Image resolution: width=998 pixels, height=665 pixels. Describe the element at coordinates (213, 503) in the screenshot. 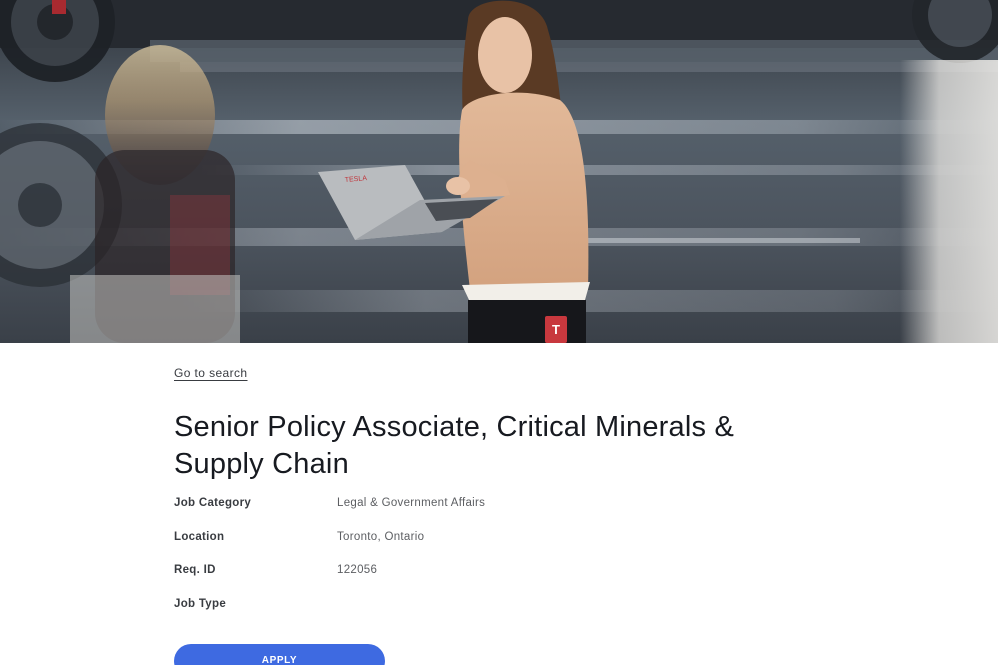

I see `detail-label: Job Category` at that location.